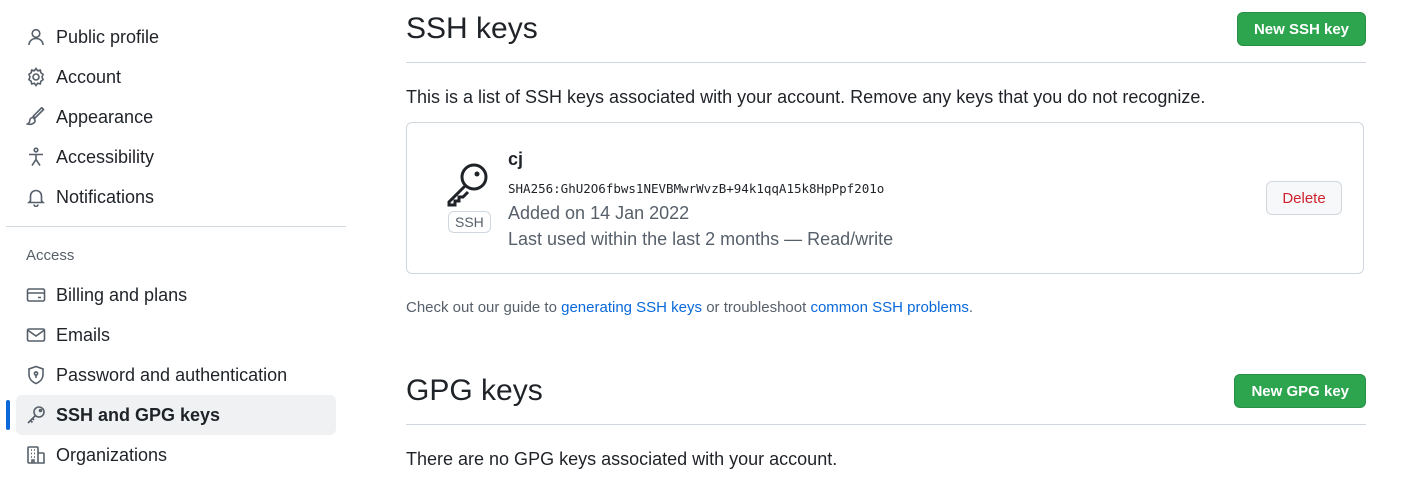  Describe the element at coordinates (176, 117) in the screenshot. I see `sidebar-item-appearance: Appearance` at that location.